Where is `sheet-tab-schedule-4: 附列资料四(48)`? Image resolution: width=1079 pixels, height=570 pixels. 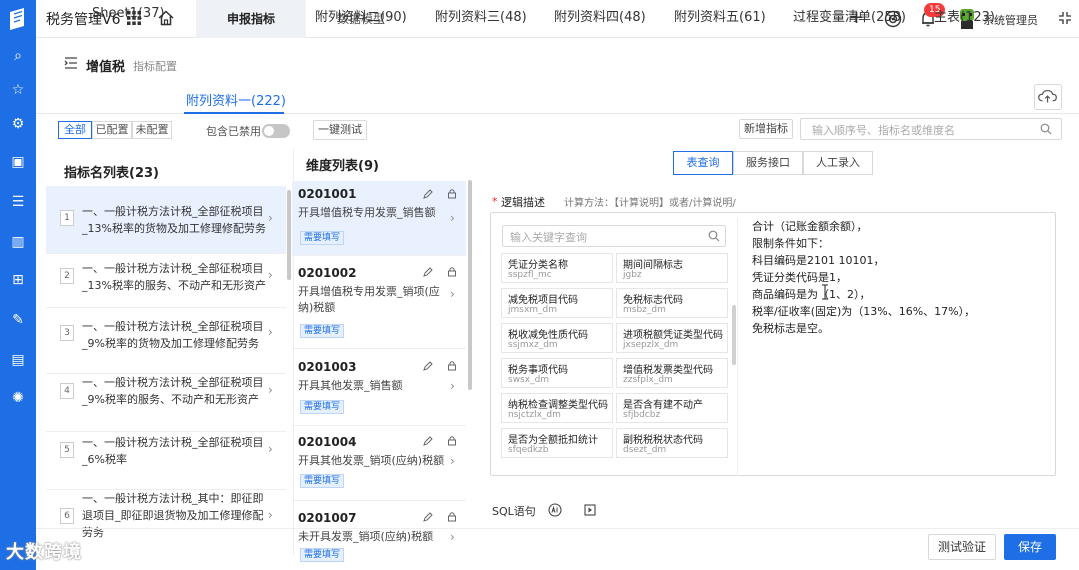
sheet-tab-schedule-4: 附列资料四(48) is located at coordinates (600, 15).